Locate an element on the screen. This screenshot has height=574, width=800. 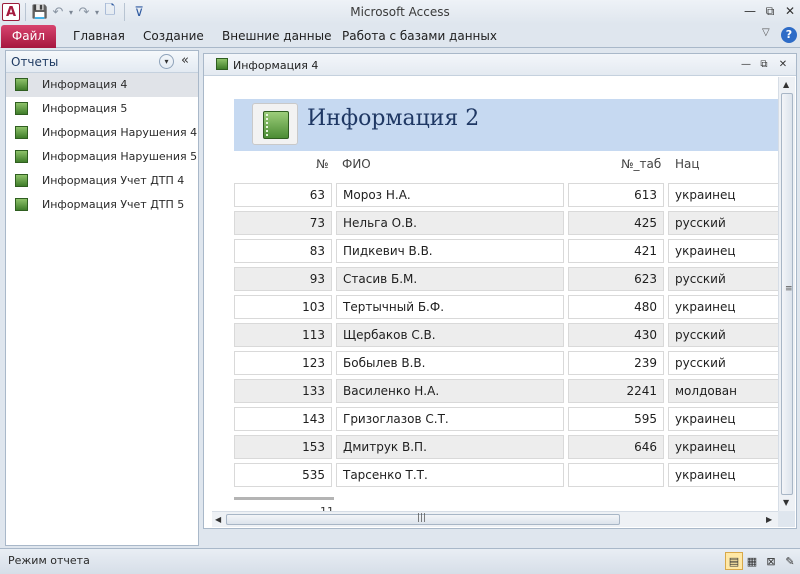
report-header: Информация 2 is located at coordinates (506, 125).